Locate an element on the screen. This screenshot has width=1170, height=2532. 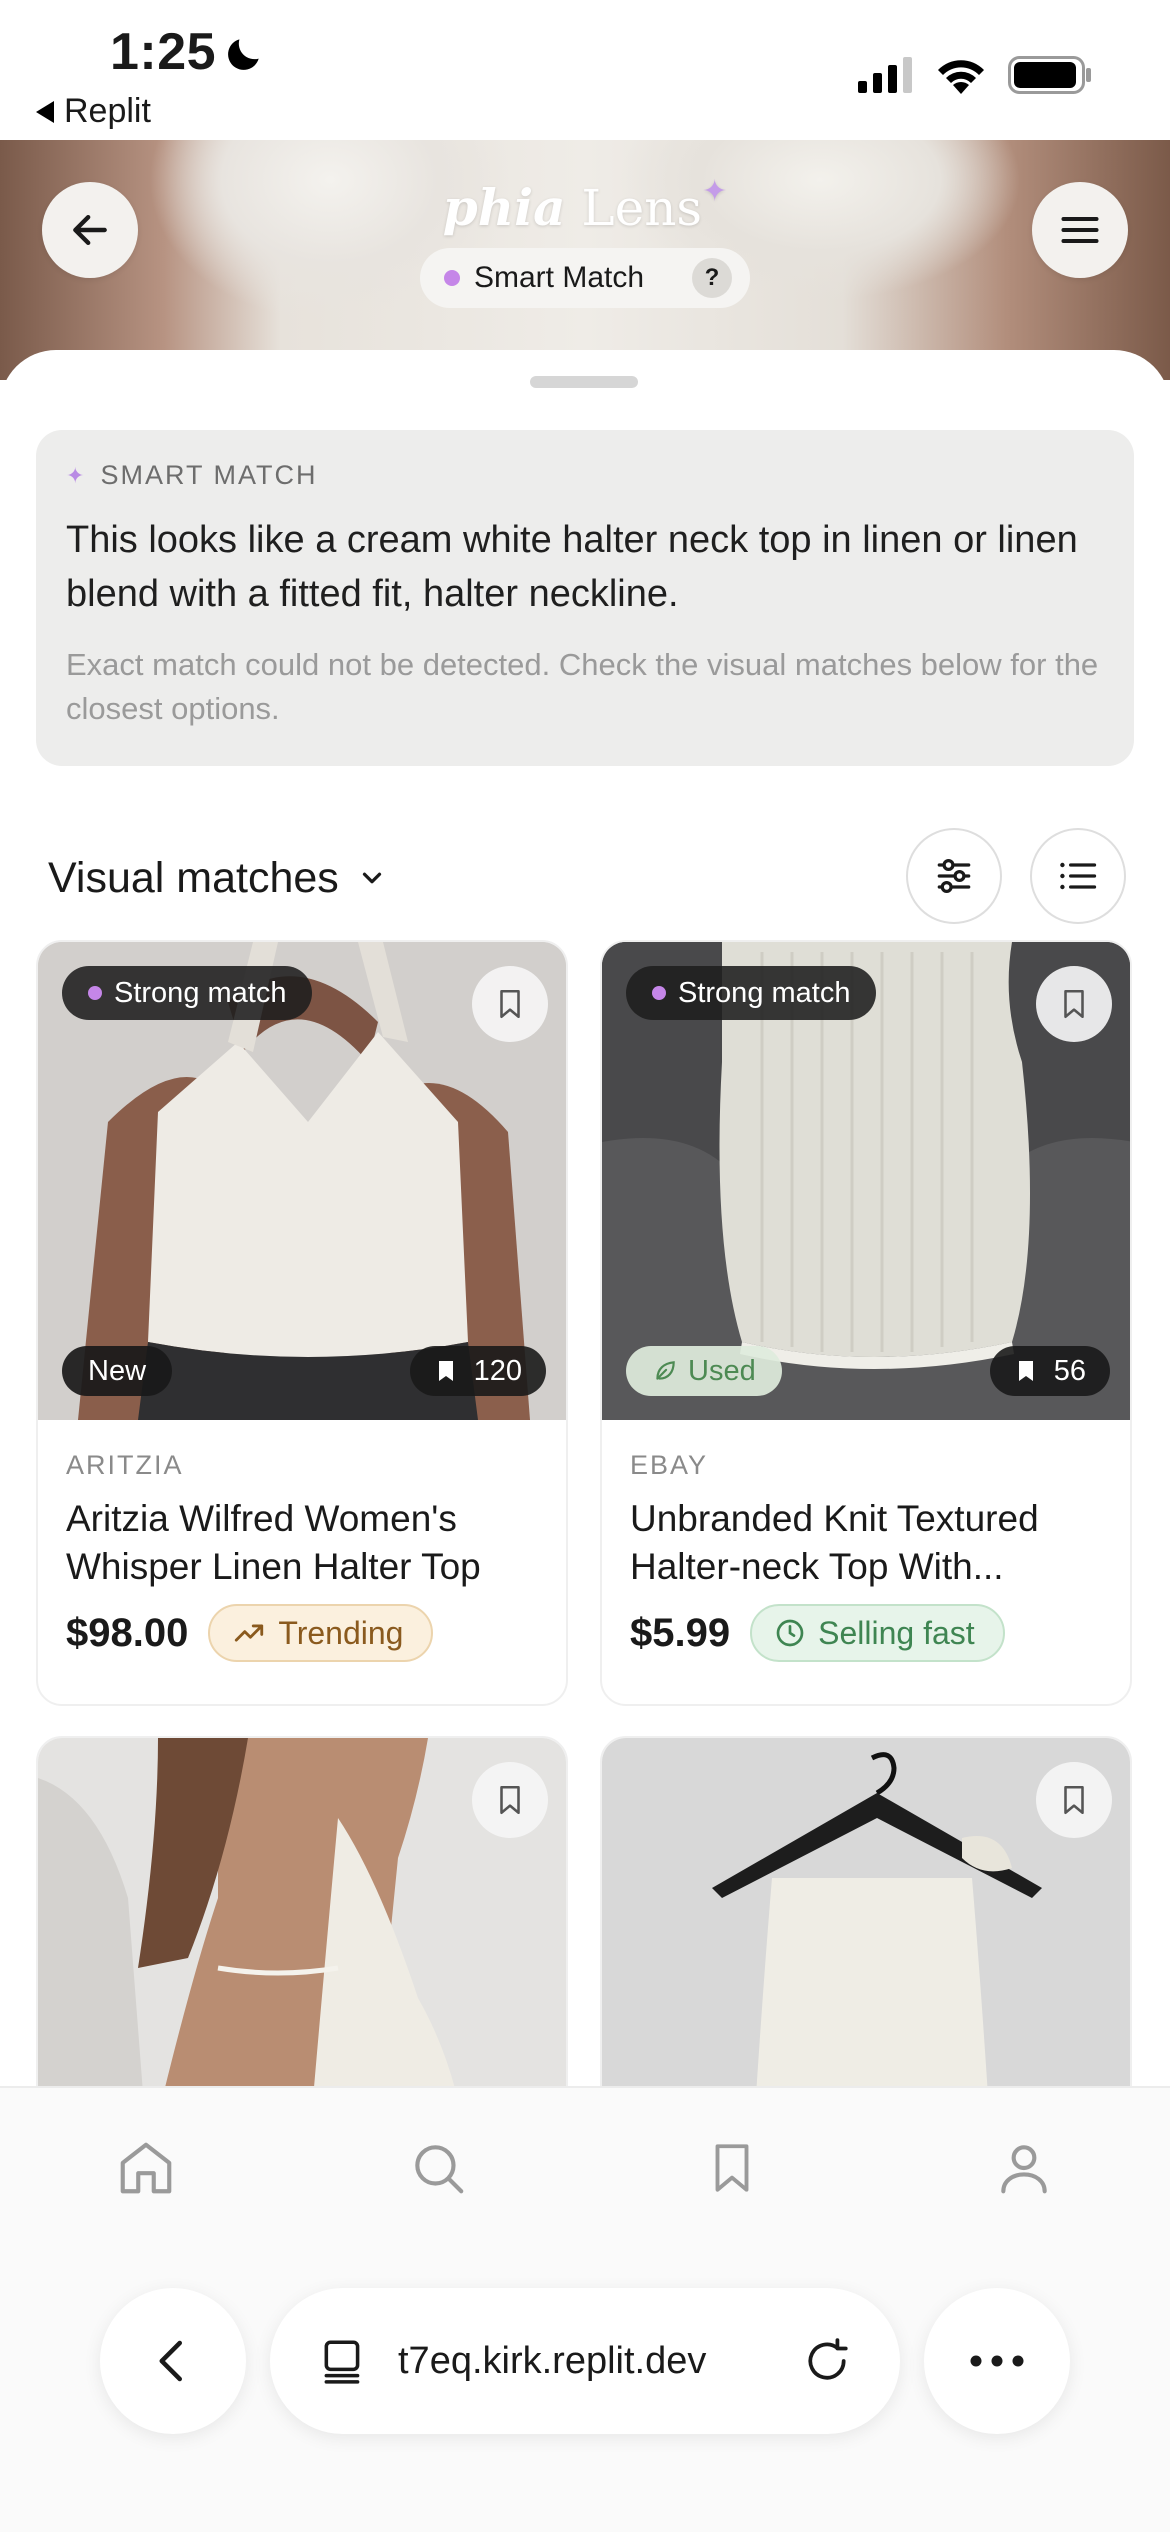
condition-badge: Used is located at coordinates (704, 1371).